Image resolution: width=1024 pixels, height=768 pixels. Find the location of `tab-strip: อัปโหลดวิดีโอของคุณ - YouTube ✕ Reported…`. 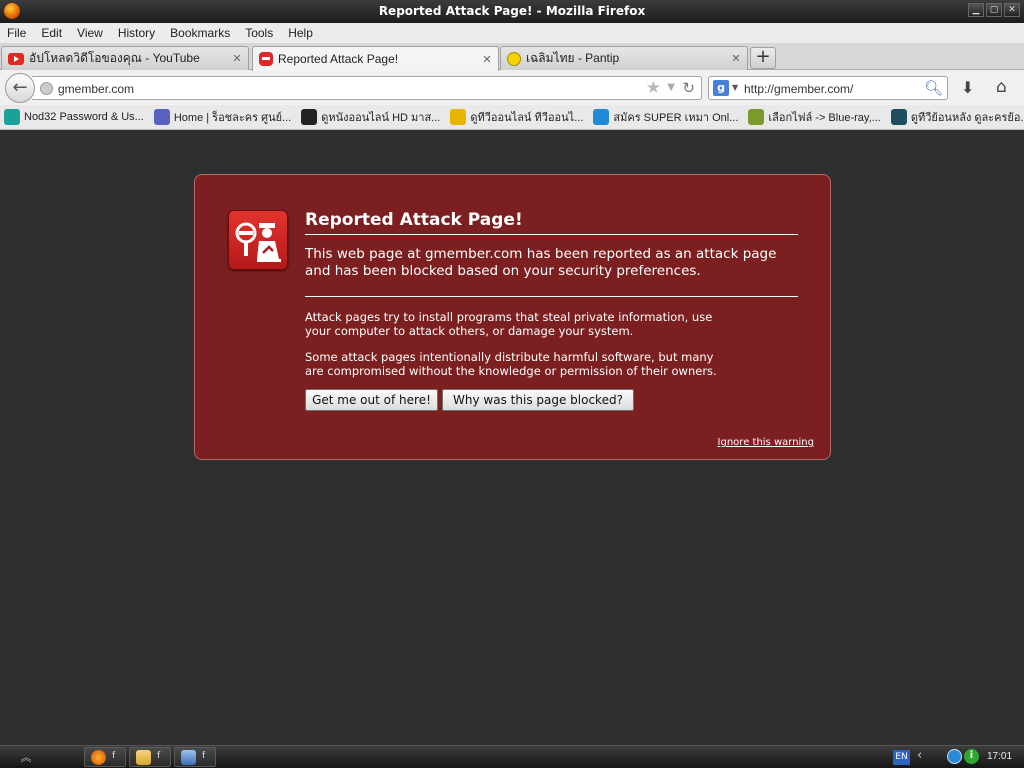

tab-strip: อัปโหลดวิดีโอของคุณ - YouTube ✕ Reported… is located at coordinates (512, 57).